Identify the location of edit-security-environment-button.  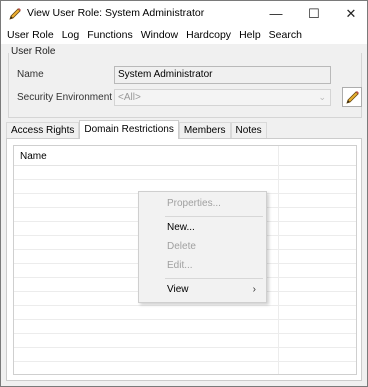
(352, 97).